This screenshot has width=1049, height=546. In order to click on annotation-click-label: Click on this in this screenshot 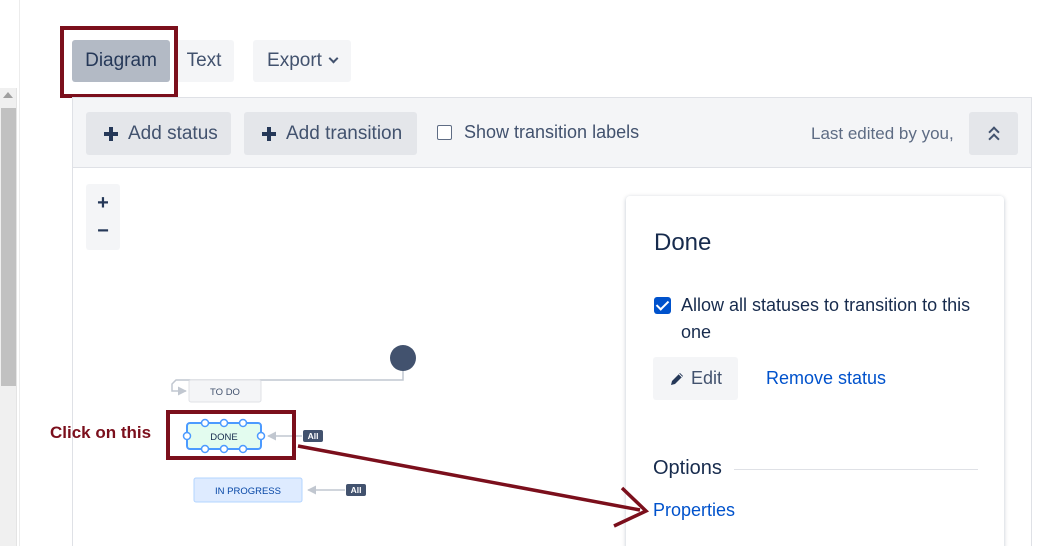, I will do `click(101, 432)`.